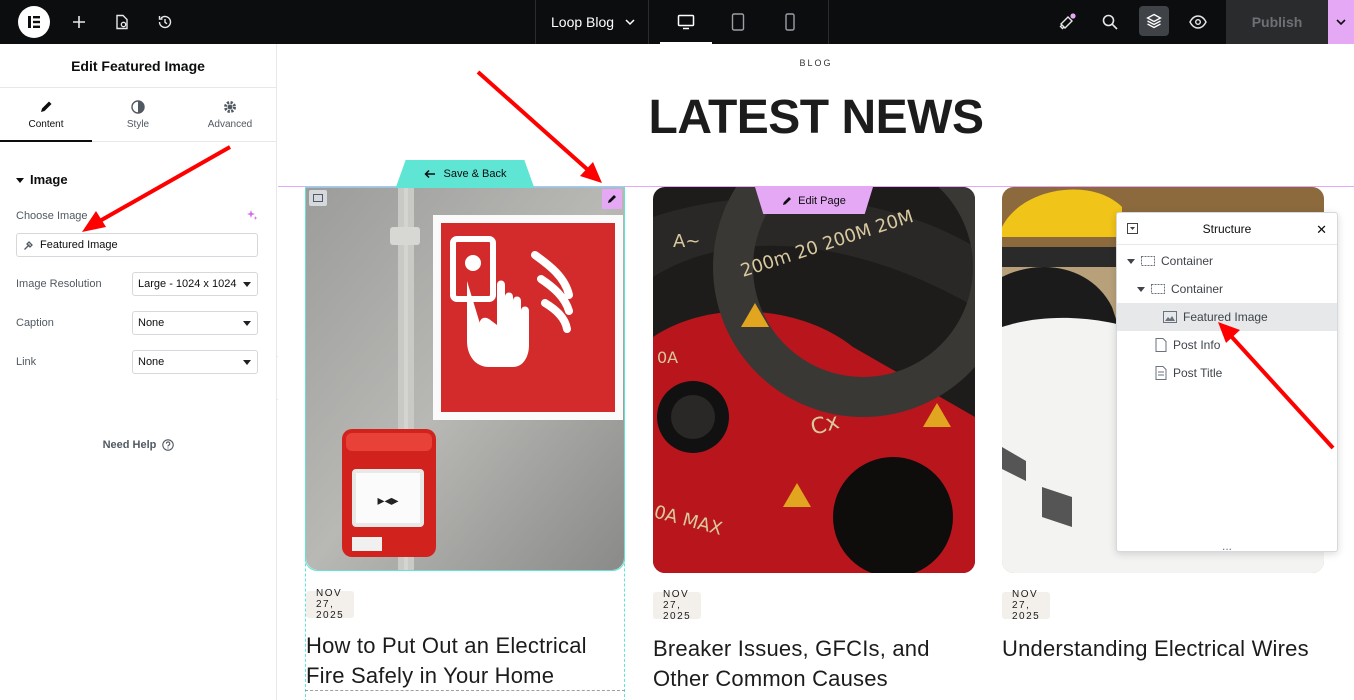  I want to click on edit-widget-handle, so click(612, 199).